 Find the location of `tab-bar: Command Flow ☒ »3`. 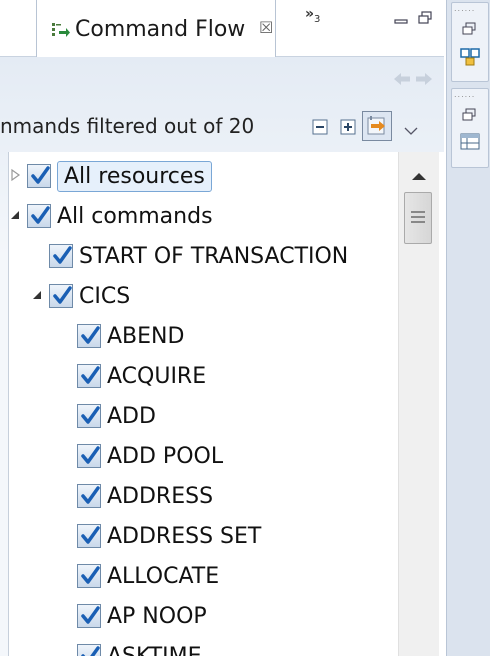

tab-bar: Command Flow ☒ »3 is located at coordinates (222, 28).